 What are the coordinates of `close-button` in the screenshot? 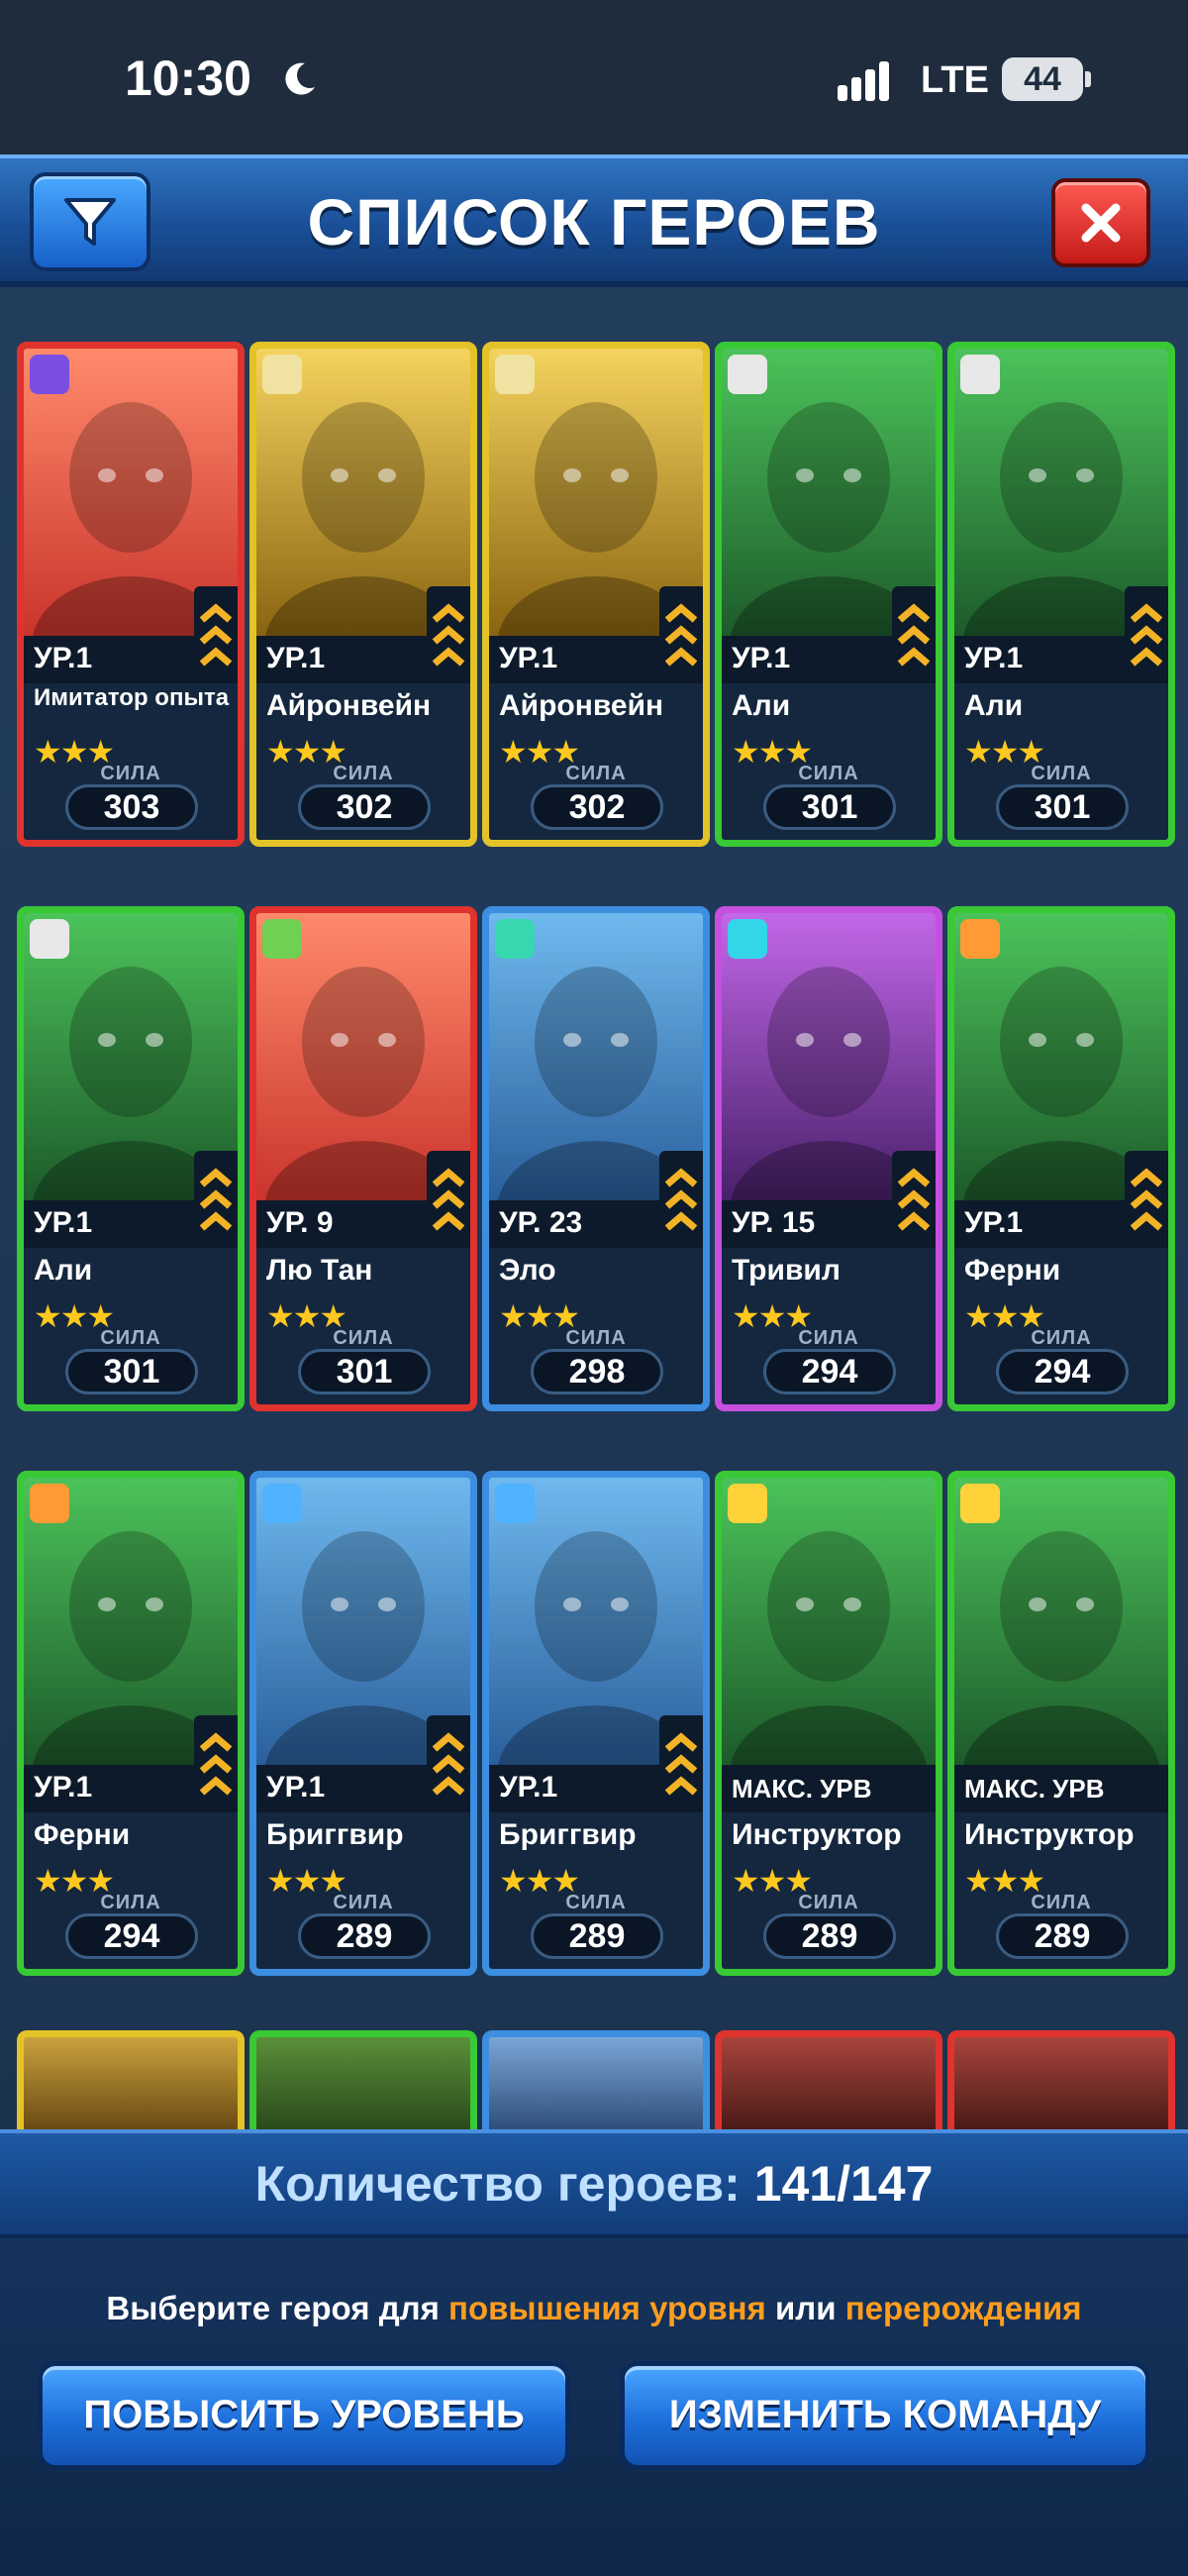 It's located at (1100, 222).